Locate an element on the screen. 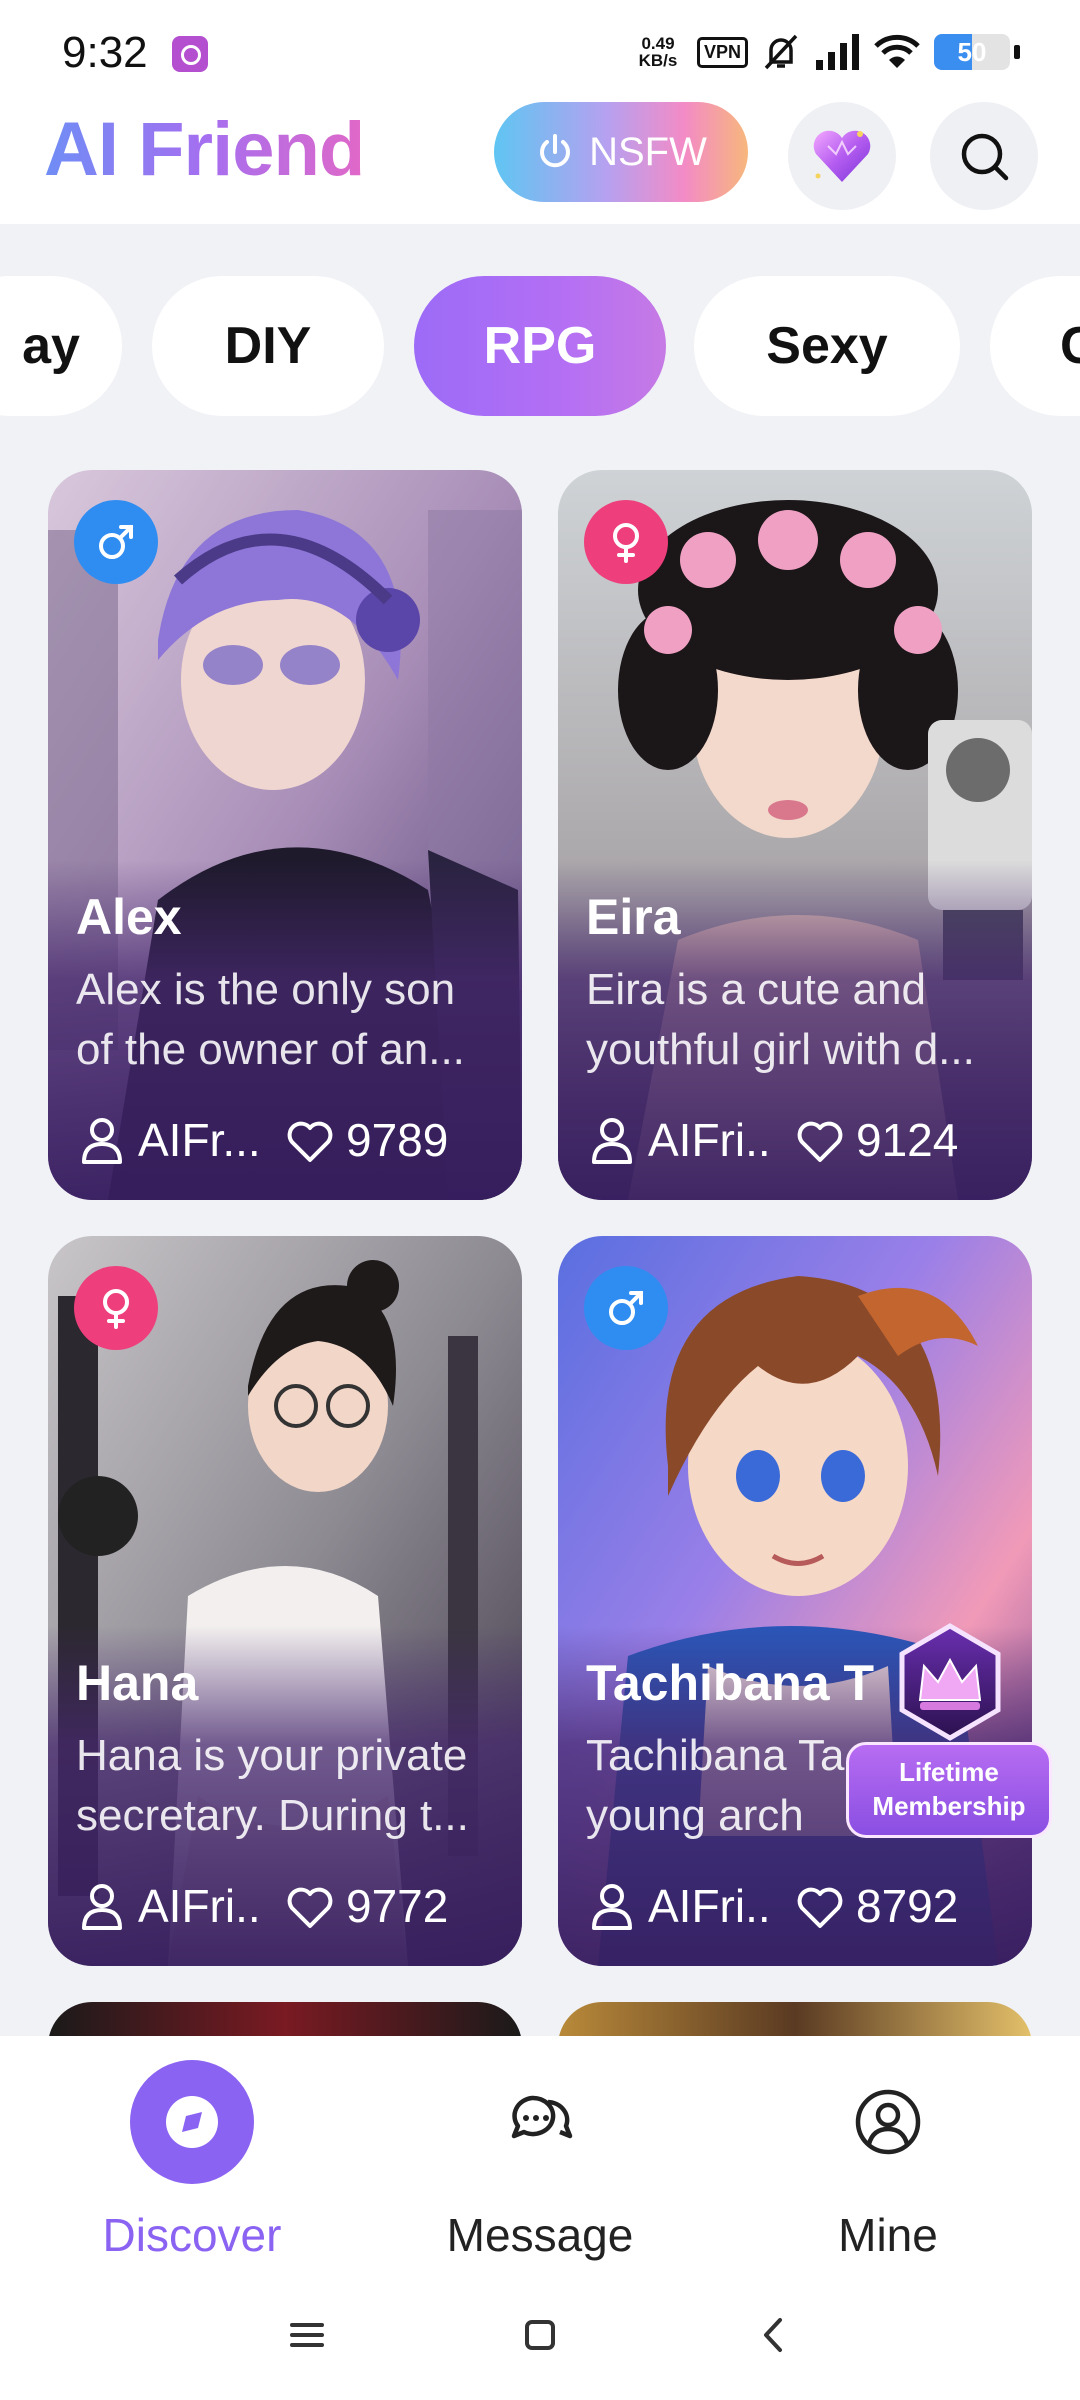 The width and height of the screenshot is (1080, 2400). status-time: 9:32 is located at coordinates (105, 52).